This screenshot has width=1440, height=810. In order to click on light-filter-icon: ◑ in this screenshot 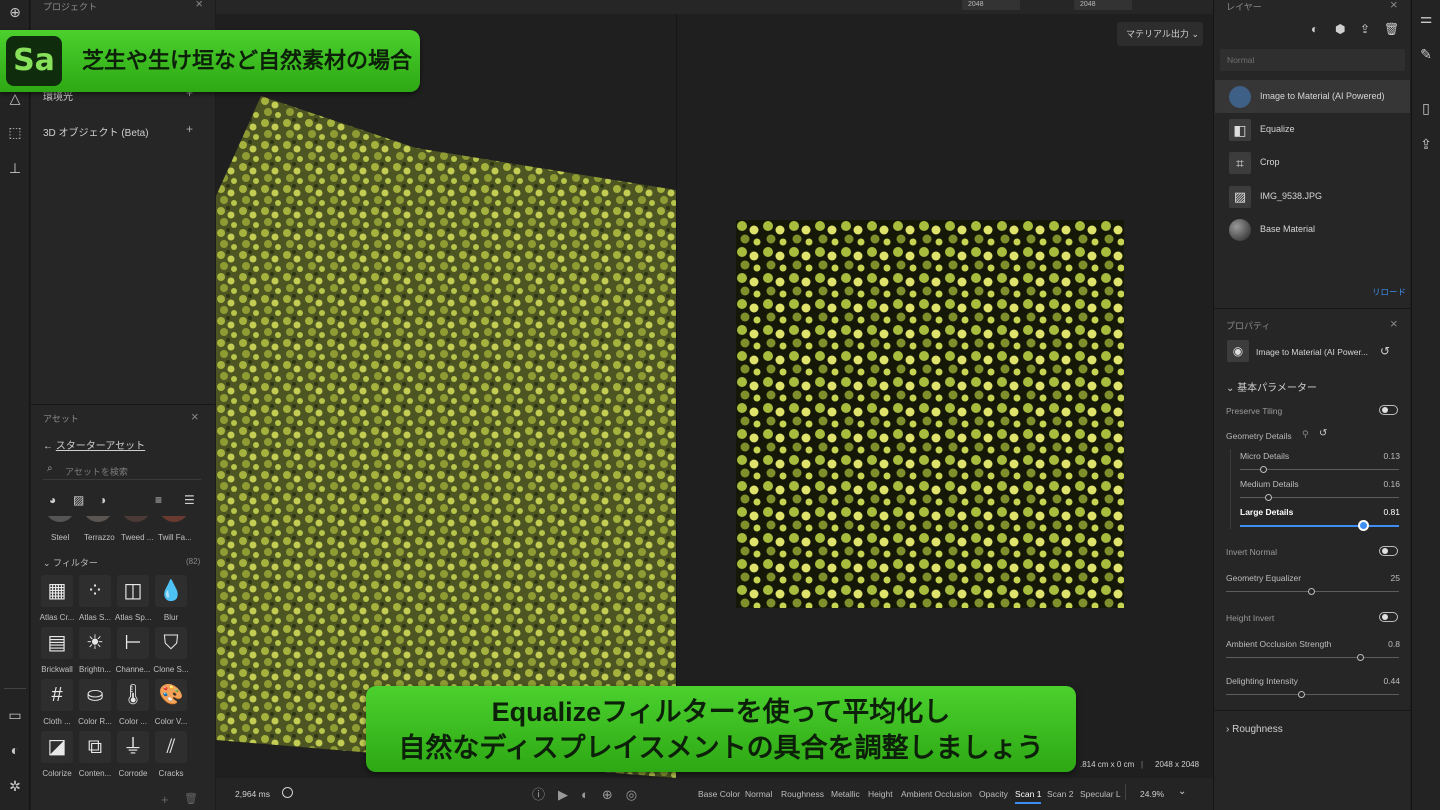, I will do `click(102, 500)`.